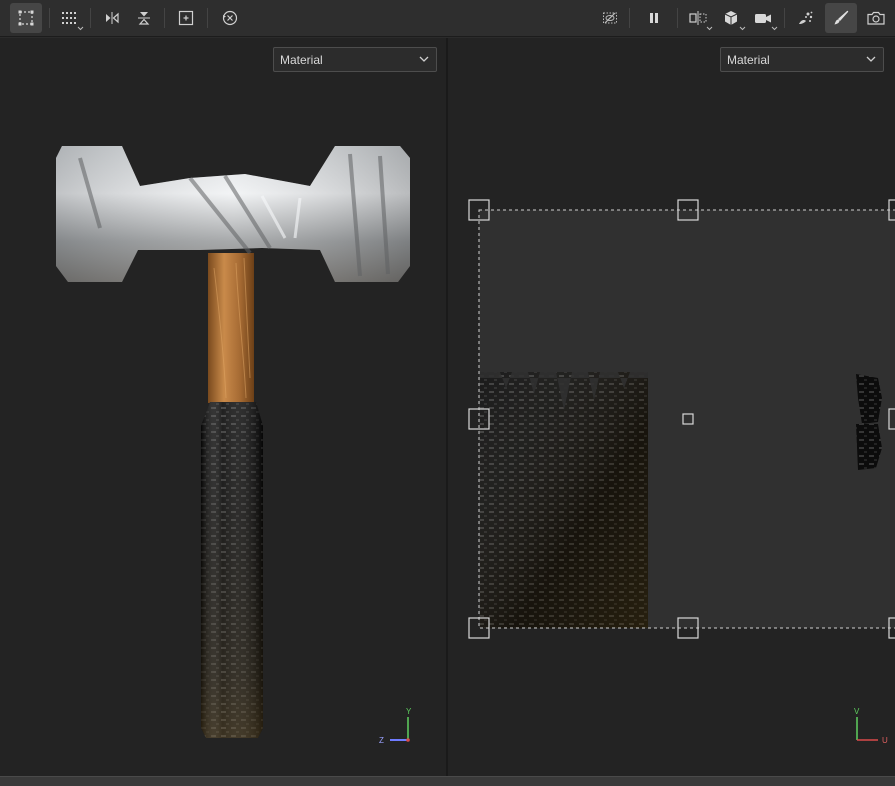  I want to click on frame-icon, so click(186, 18).